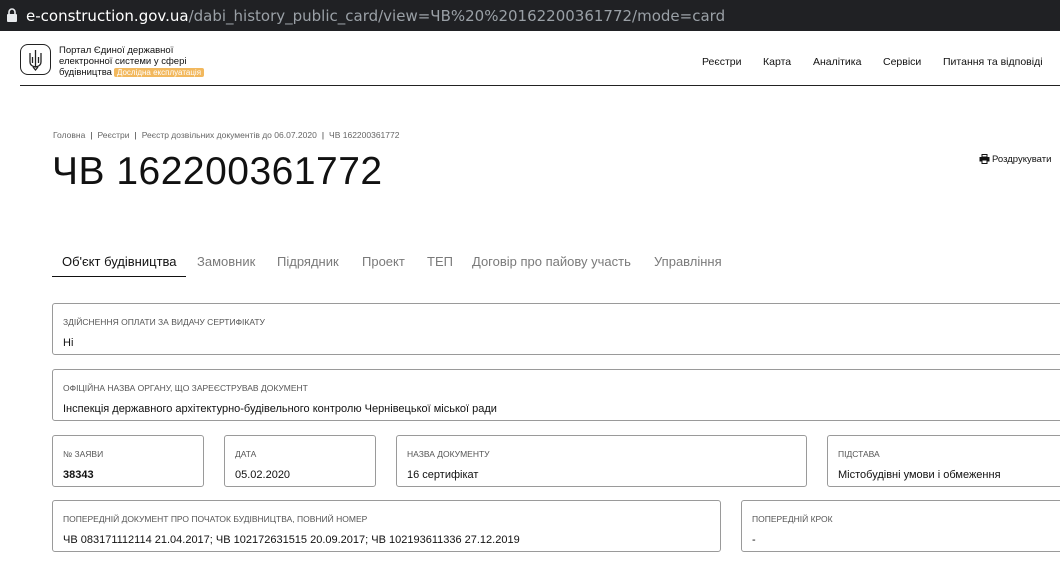 The height and width of the screenshot is (564, 1060). I want to click on field-document-name: Назва документу 16 сертифікат, so click(601, 461).